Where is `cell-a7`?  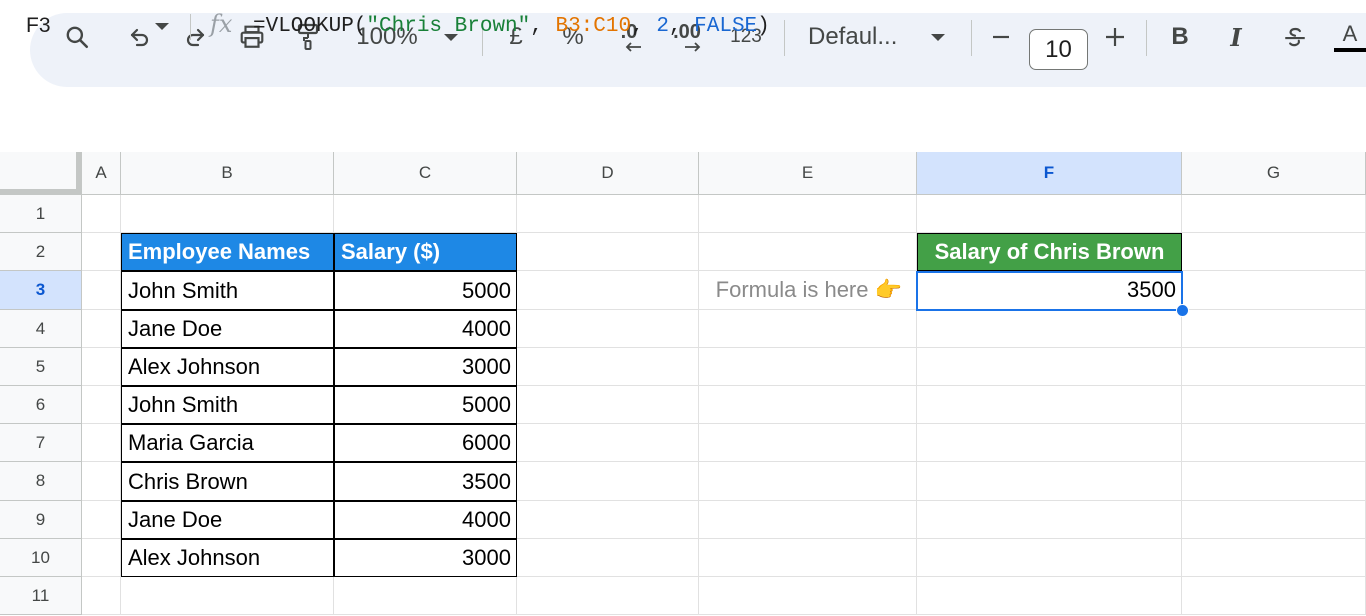 cell-a7 is located at coordinates (101, 443).